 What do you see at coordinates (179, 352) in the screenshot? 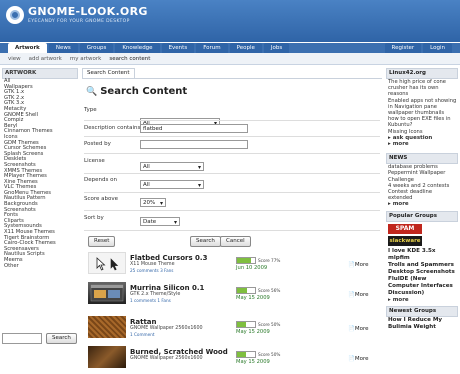
I see `result-title: Burned, Scratched Wood` at bounding box center [179, 352].